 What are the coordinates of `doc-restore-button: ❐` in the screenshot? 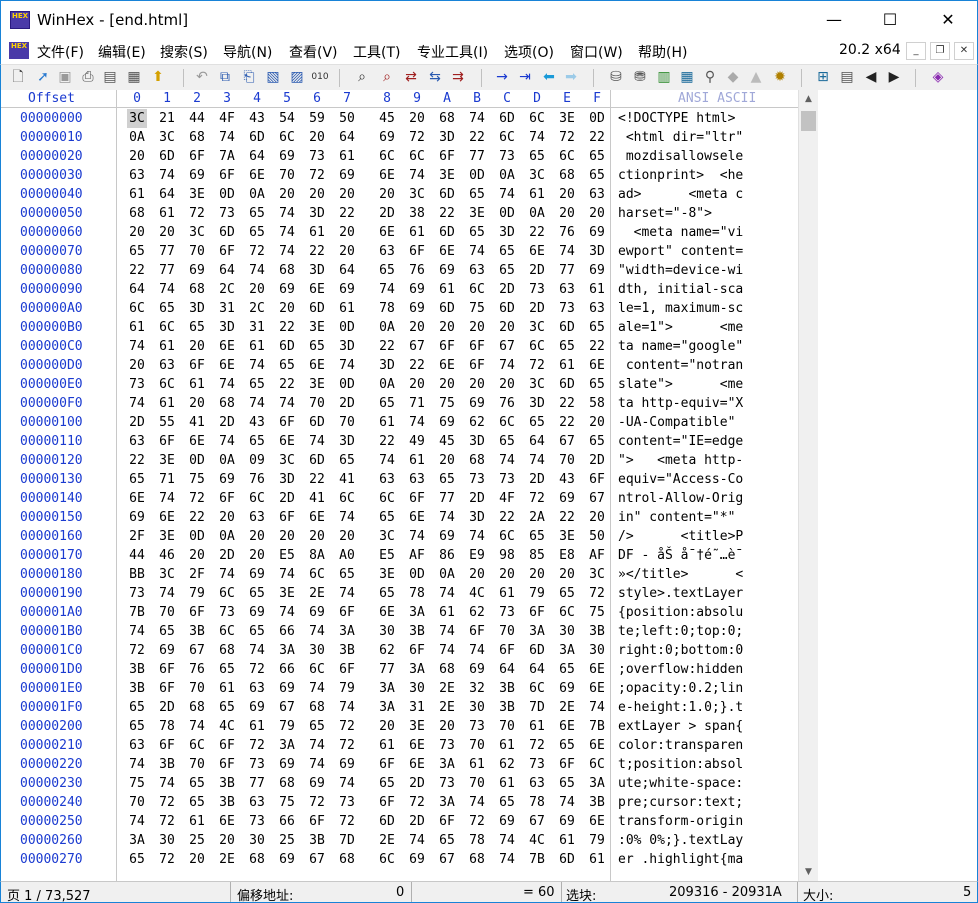 It's located at (940, 51).